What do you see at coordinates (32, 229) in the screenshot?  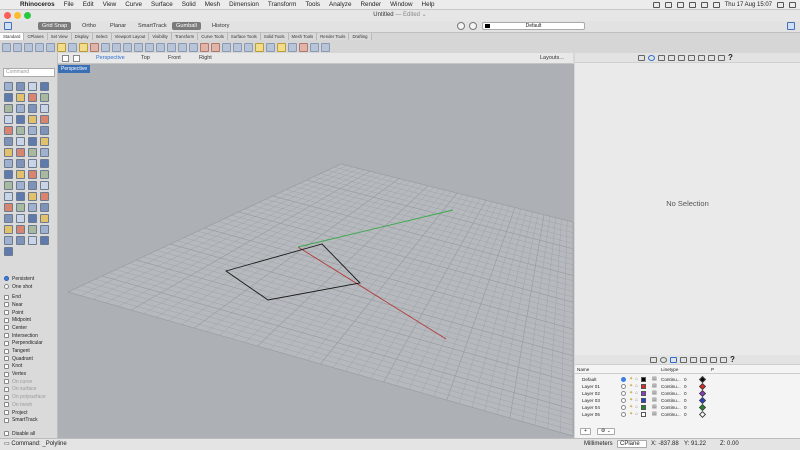 I see `join-tool-icon` at bounding box center [32, 229].